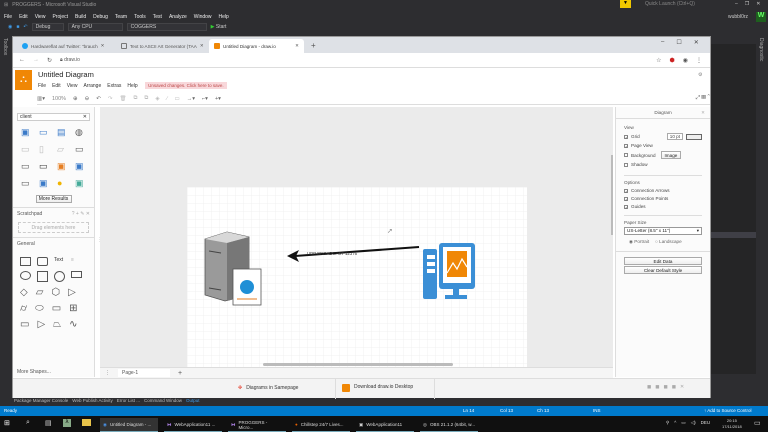 This screenshot has height=432, width=768. What do you see at coordinates (81, 214) in the screenshot?
I see `scratchpad-actions-icon: ? + ✎ ✕` at bounding box center [81, 214].